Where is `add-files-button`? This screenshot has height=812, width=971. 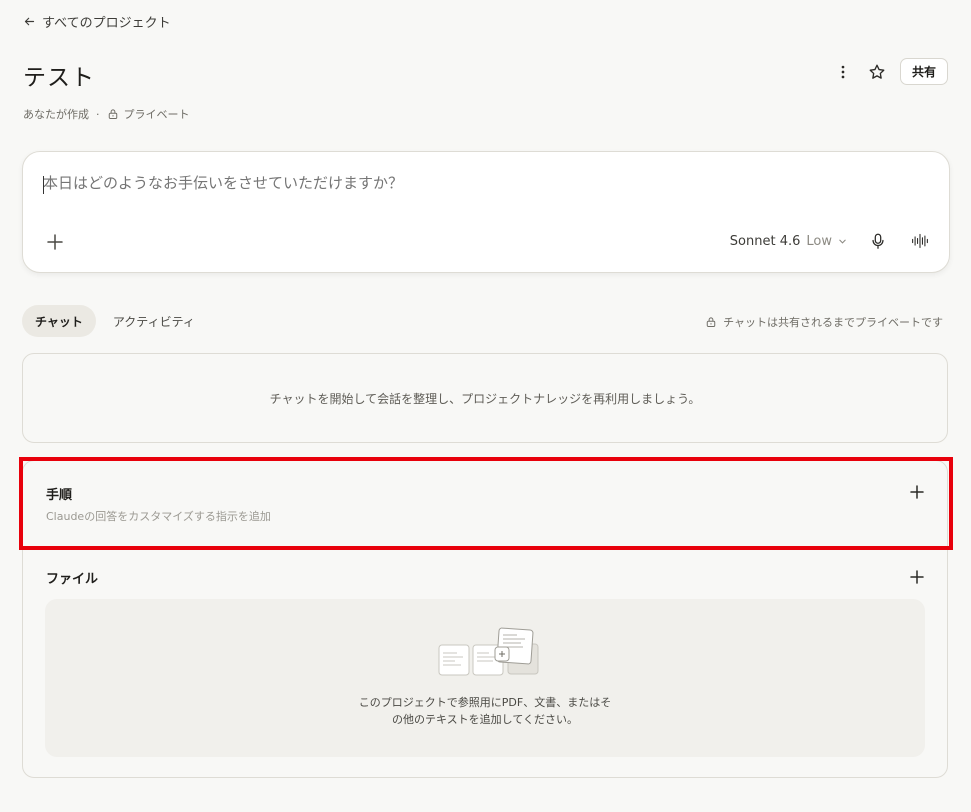
add-files-button is located at coordinates (918, 578).